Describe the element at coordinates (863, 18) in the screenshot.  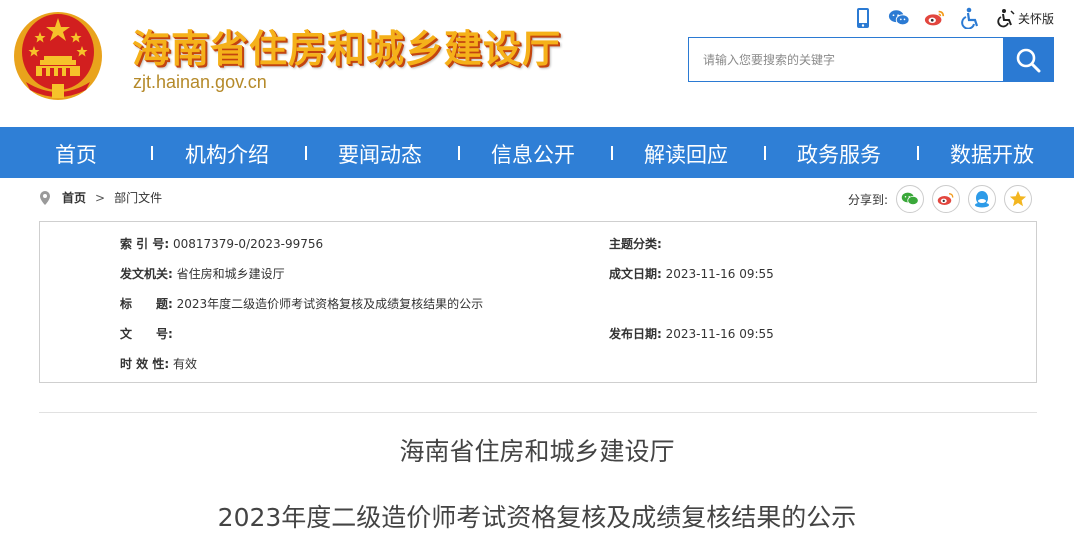
I see `mobile-icon` at that location.